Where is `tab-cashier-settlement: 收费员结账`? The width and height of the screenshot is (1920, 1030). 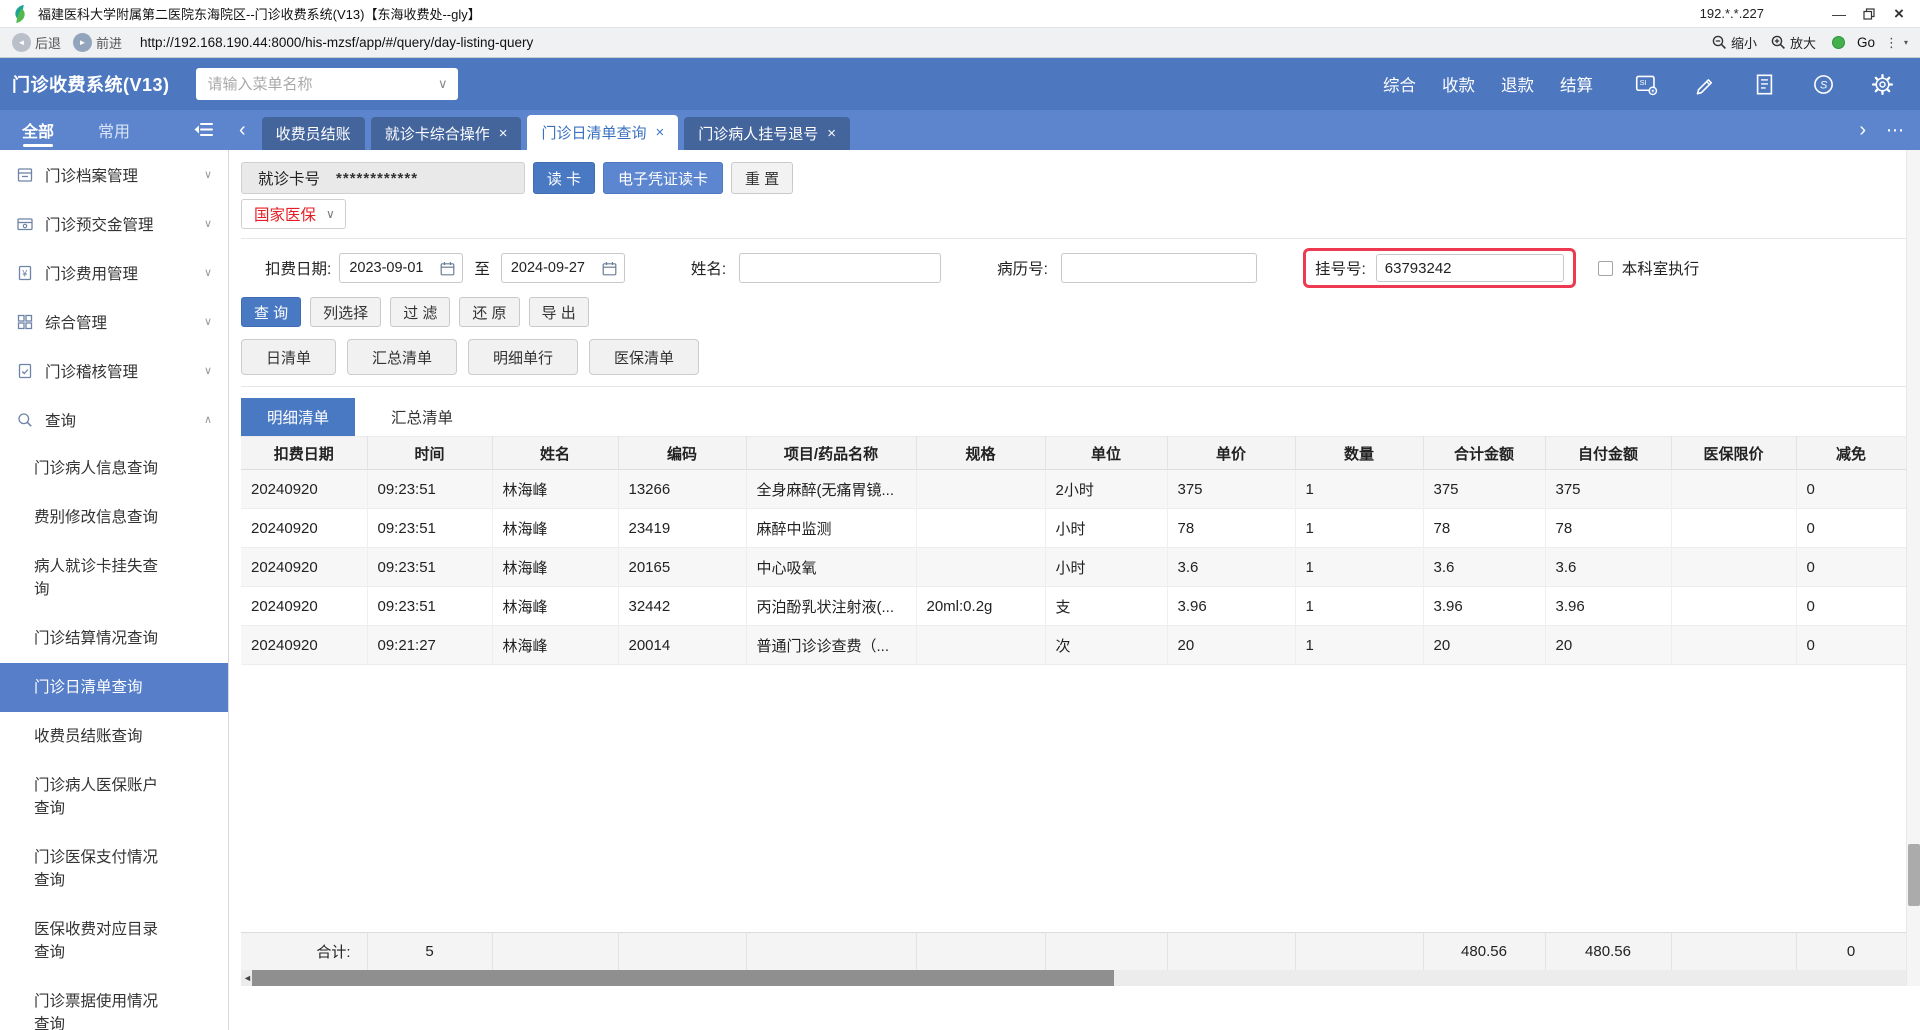
tab-cashier-settlement: 收费员结账 is located at coordinates (313, 133).